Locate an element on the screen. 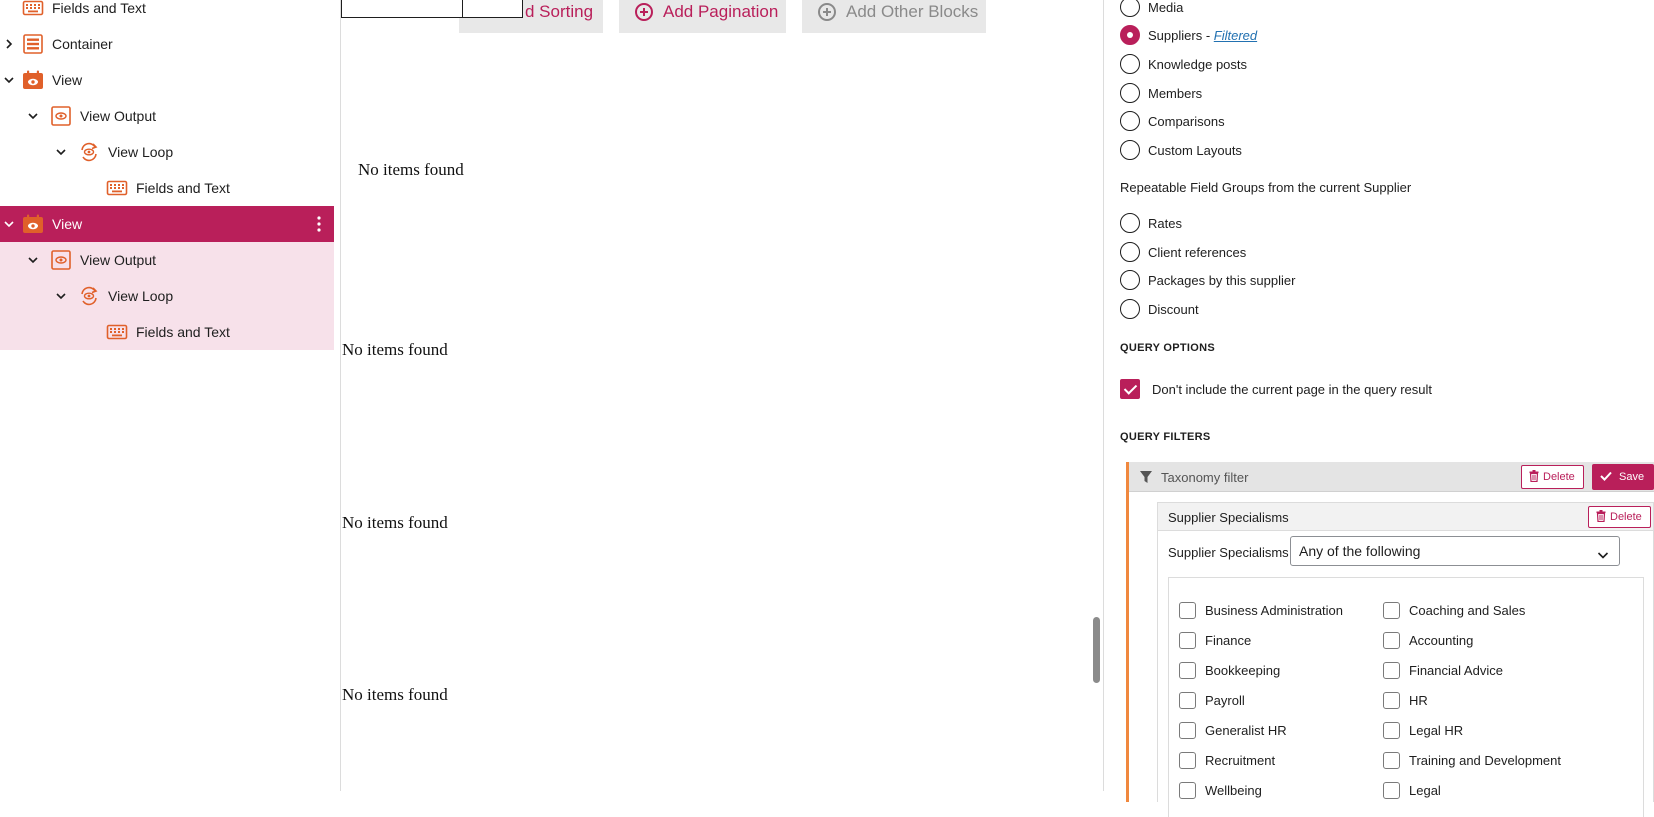 This screenshot has width=1654, height=817. term-label: HR is located at coordinates (1418, 700).